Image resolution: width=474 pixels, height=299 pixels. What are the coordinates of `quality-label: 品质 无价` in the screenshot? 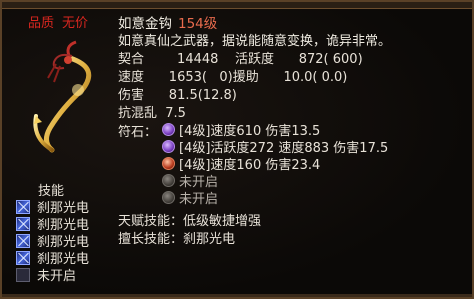 It's located at (62, 21).